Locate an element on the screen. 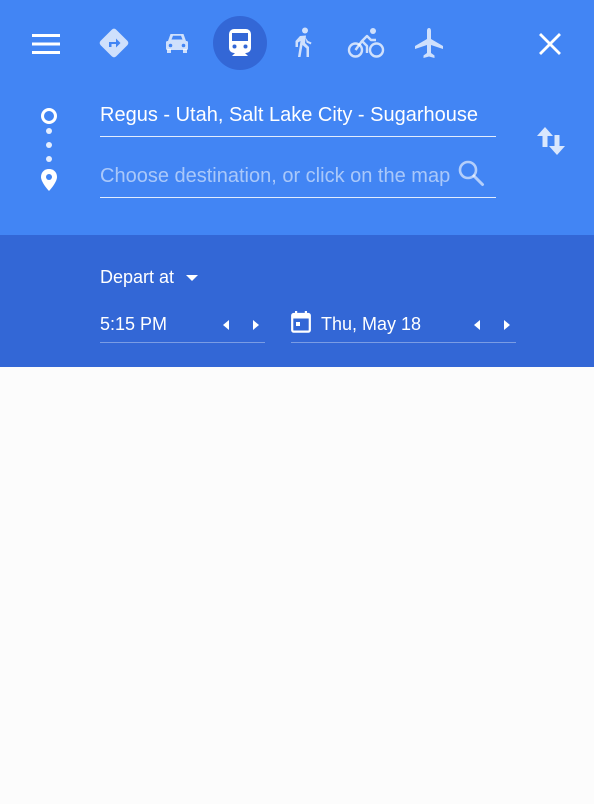  time-field: 5:15 PM is located at coordinates (182, 325).